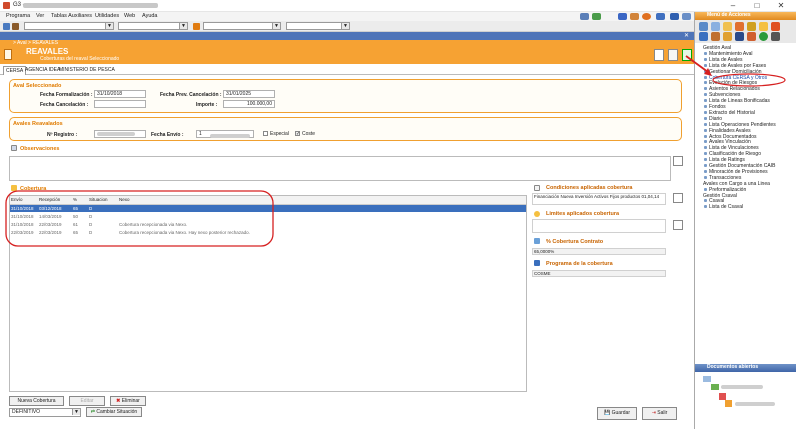  What do you see at coordinates (745, 16) in the screenshot?
I see `actions-pane-header: Menú de Acciones` at bounding box center [745, 16].